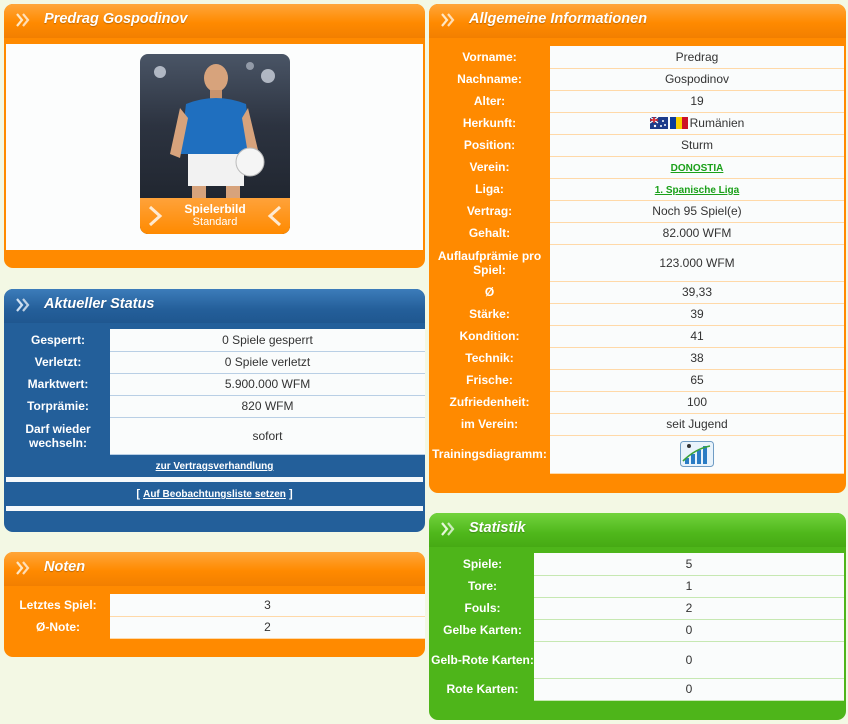  Describe the element at coordinates (489, 145) in the screenshot. I see `info-label: Position:` at that location.